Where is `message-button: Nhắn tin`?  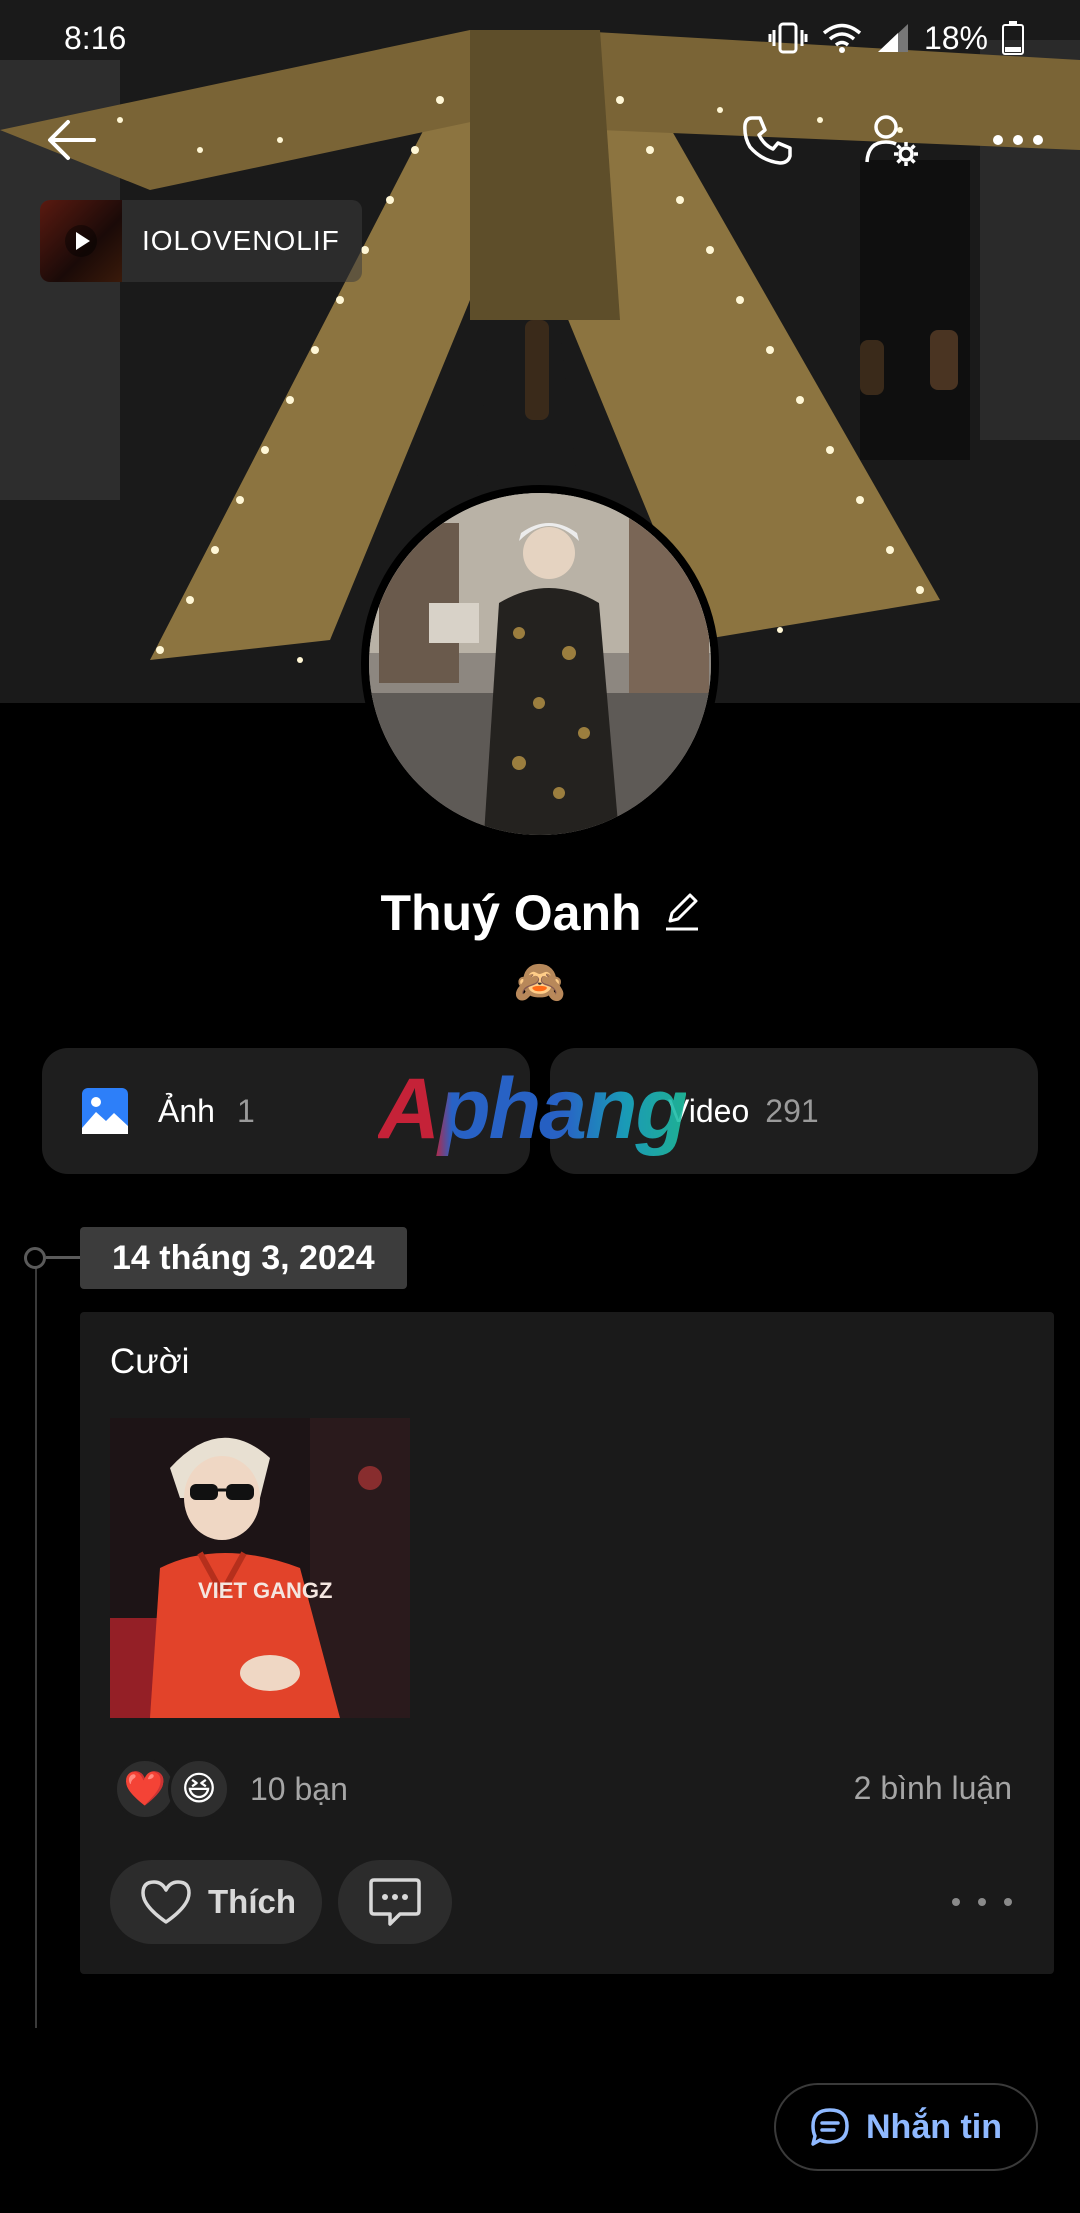
message-button: Nhắn tin is located at coordinates (906, 2127).